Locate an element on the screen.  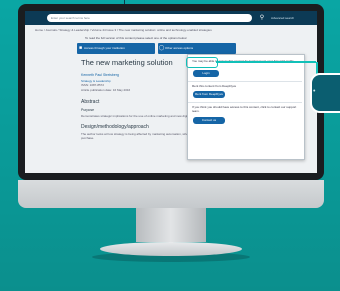
purpose-heading: Purpose is located at coordinates (88, 110).